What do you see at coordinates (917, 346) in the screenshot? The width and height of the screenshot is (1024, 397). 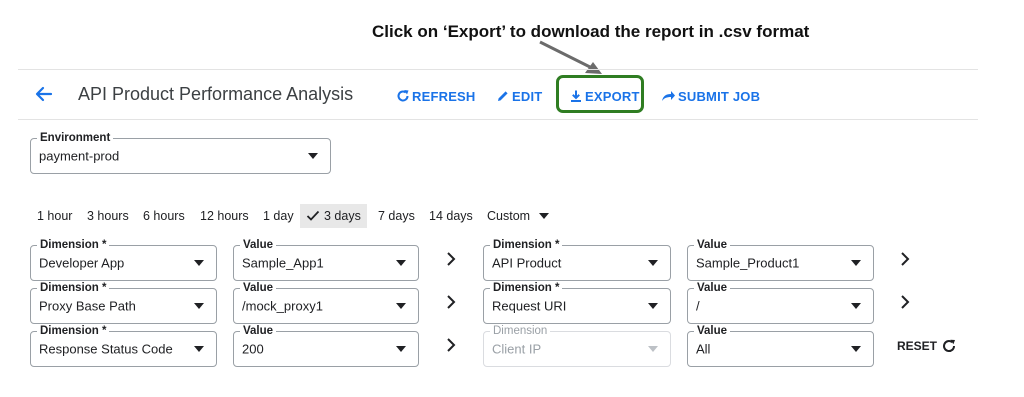 I see `reset-label: RESET` at bounding box center [917, 346].